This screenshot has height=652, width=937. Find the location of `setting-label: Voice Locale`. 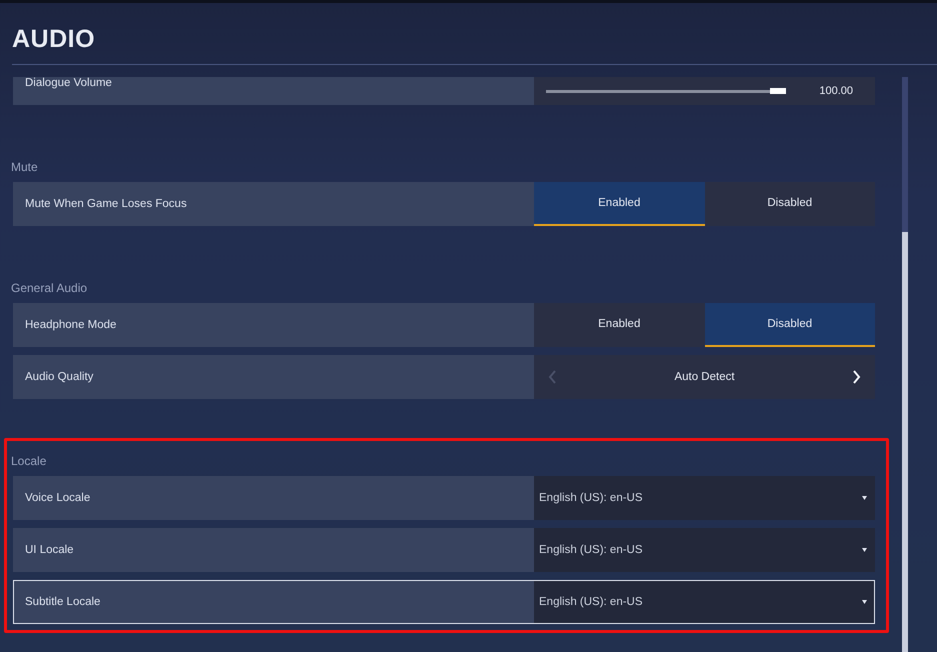

setting-label: Voice Locale is located at coordinates (273, 498).